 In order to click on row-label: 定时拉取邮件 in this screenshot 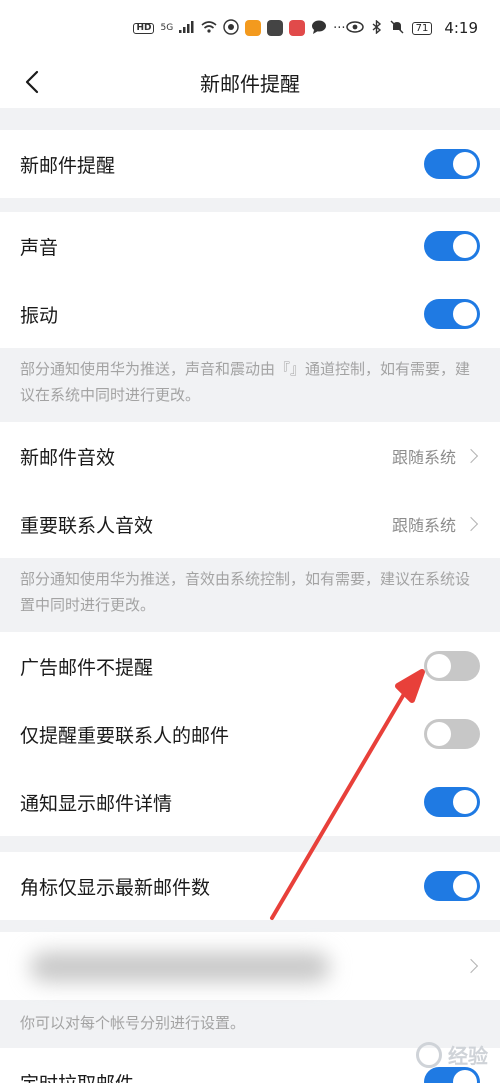, I will do `click(77, 1076)`.